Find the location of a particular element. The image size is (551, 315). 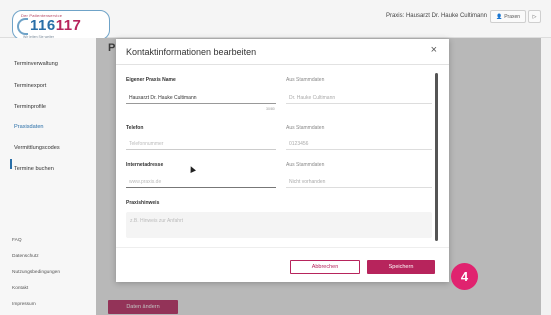

phone-input: Telefonnummer is located at coordinates (201, 143).